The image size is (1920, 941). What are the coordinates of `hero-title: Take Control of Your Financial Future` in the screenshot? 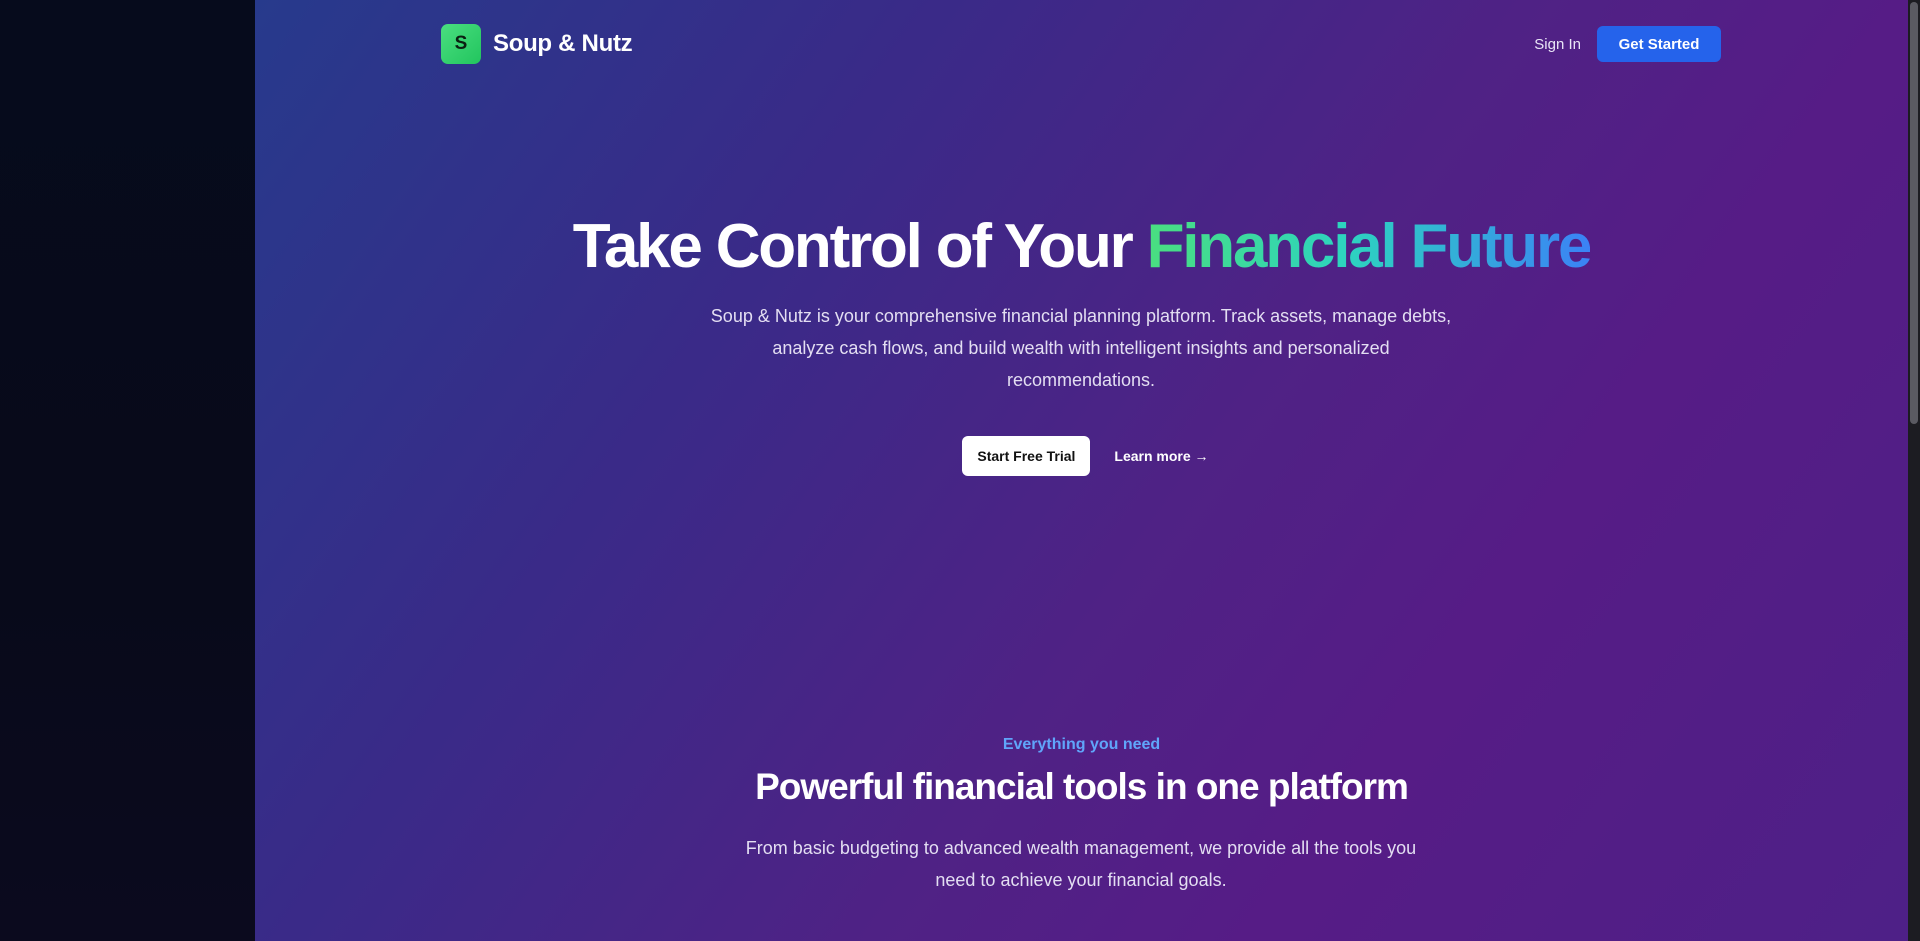 It's located at (1081, 247).